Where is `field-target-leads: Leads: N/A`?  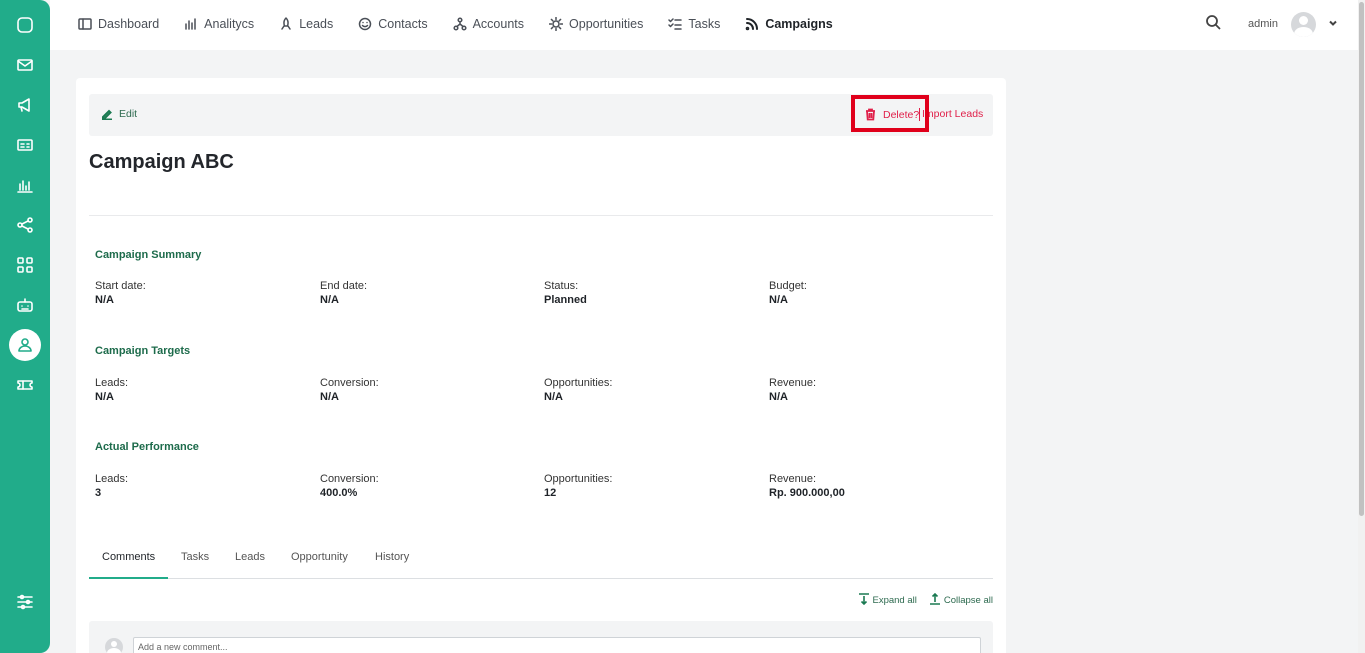
field-target-leads: Leads: N/A is located at coordinates (205, 390).